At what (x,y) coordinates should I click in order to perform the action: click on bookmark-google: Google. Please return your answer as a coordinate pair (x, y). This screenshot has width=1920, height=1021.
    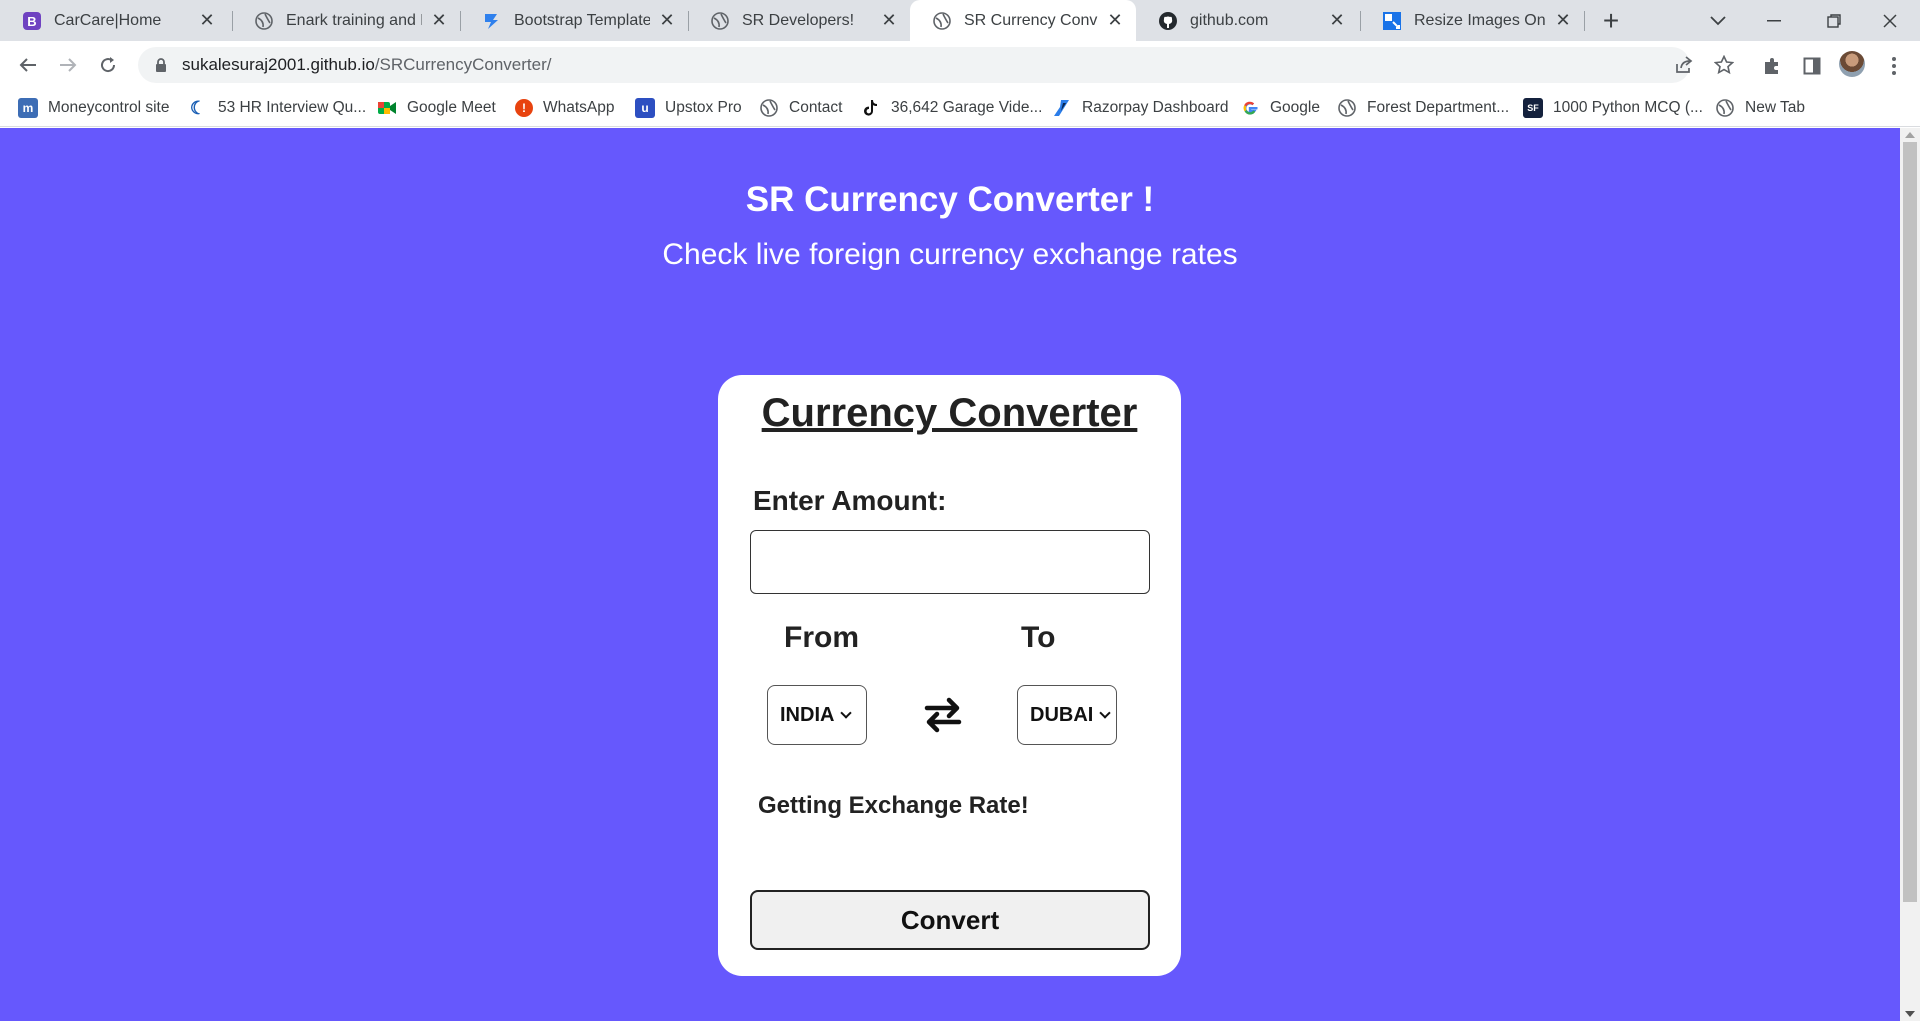
    Looking at the image, I should click on (1280, 108).